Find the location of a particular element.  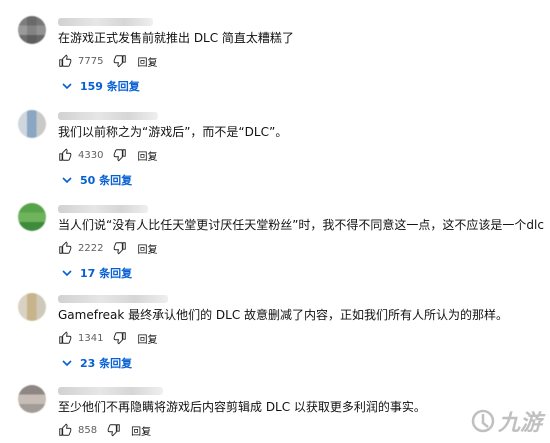

view-replies-button: 23 条回复 is located at coordinates (95, 363).